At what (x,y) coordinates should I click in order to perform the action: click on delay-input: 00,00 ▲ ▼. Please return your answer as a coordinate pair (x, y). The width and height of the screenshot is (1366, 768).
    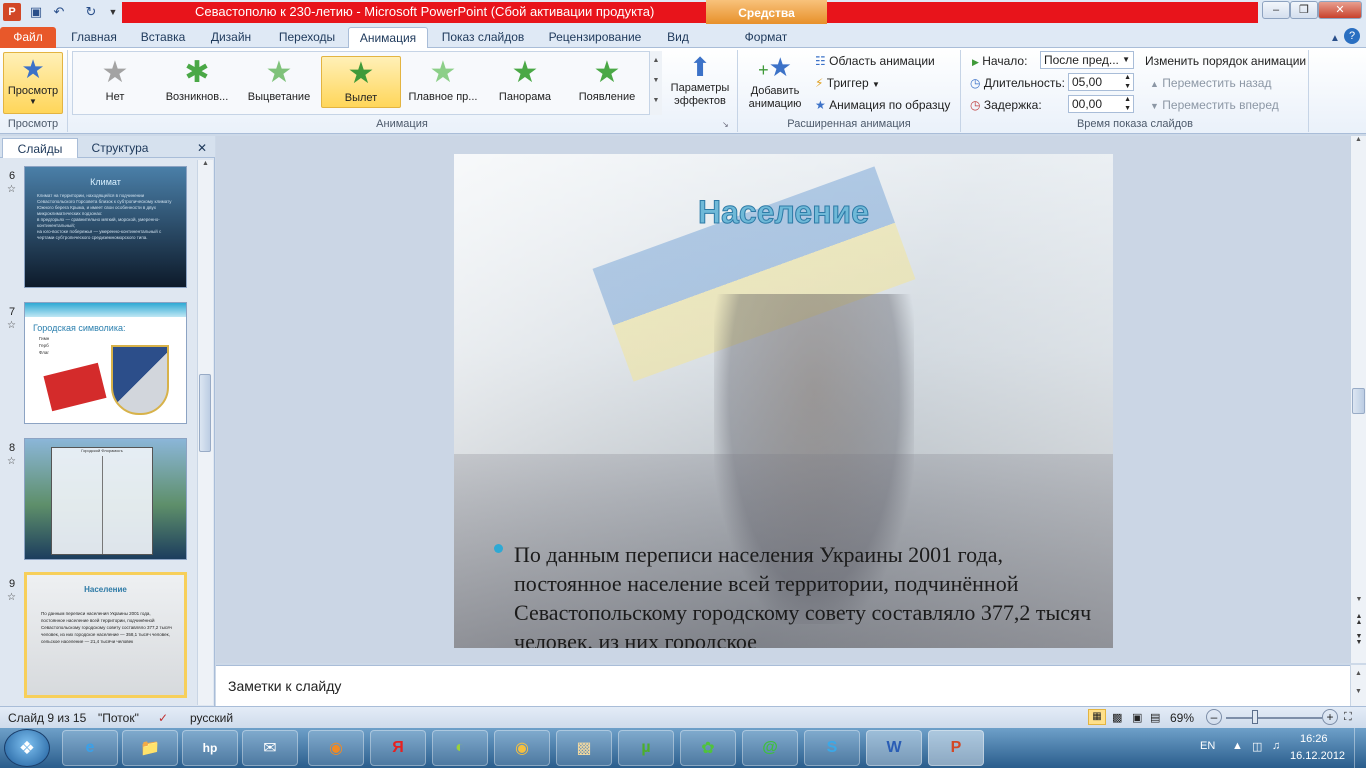
    Looking at the image, I should click on (1101, 104).